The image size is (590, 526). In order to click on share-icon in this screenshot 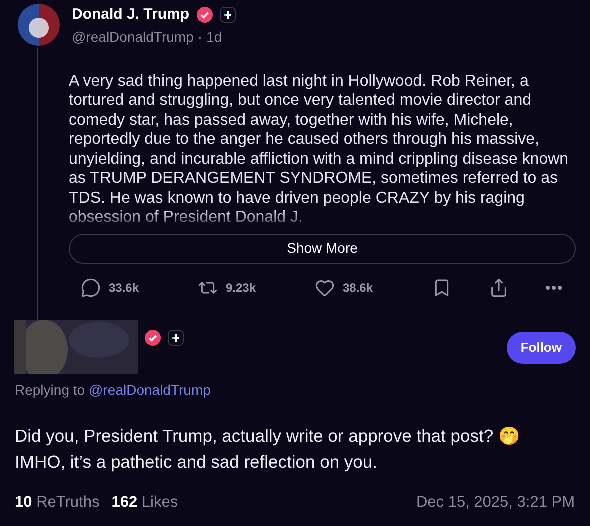, I will do `click(499, 288)`.